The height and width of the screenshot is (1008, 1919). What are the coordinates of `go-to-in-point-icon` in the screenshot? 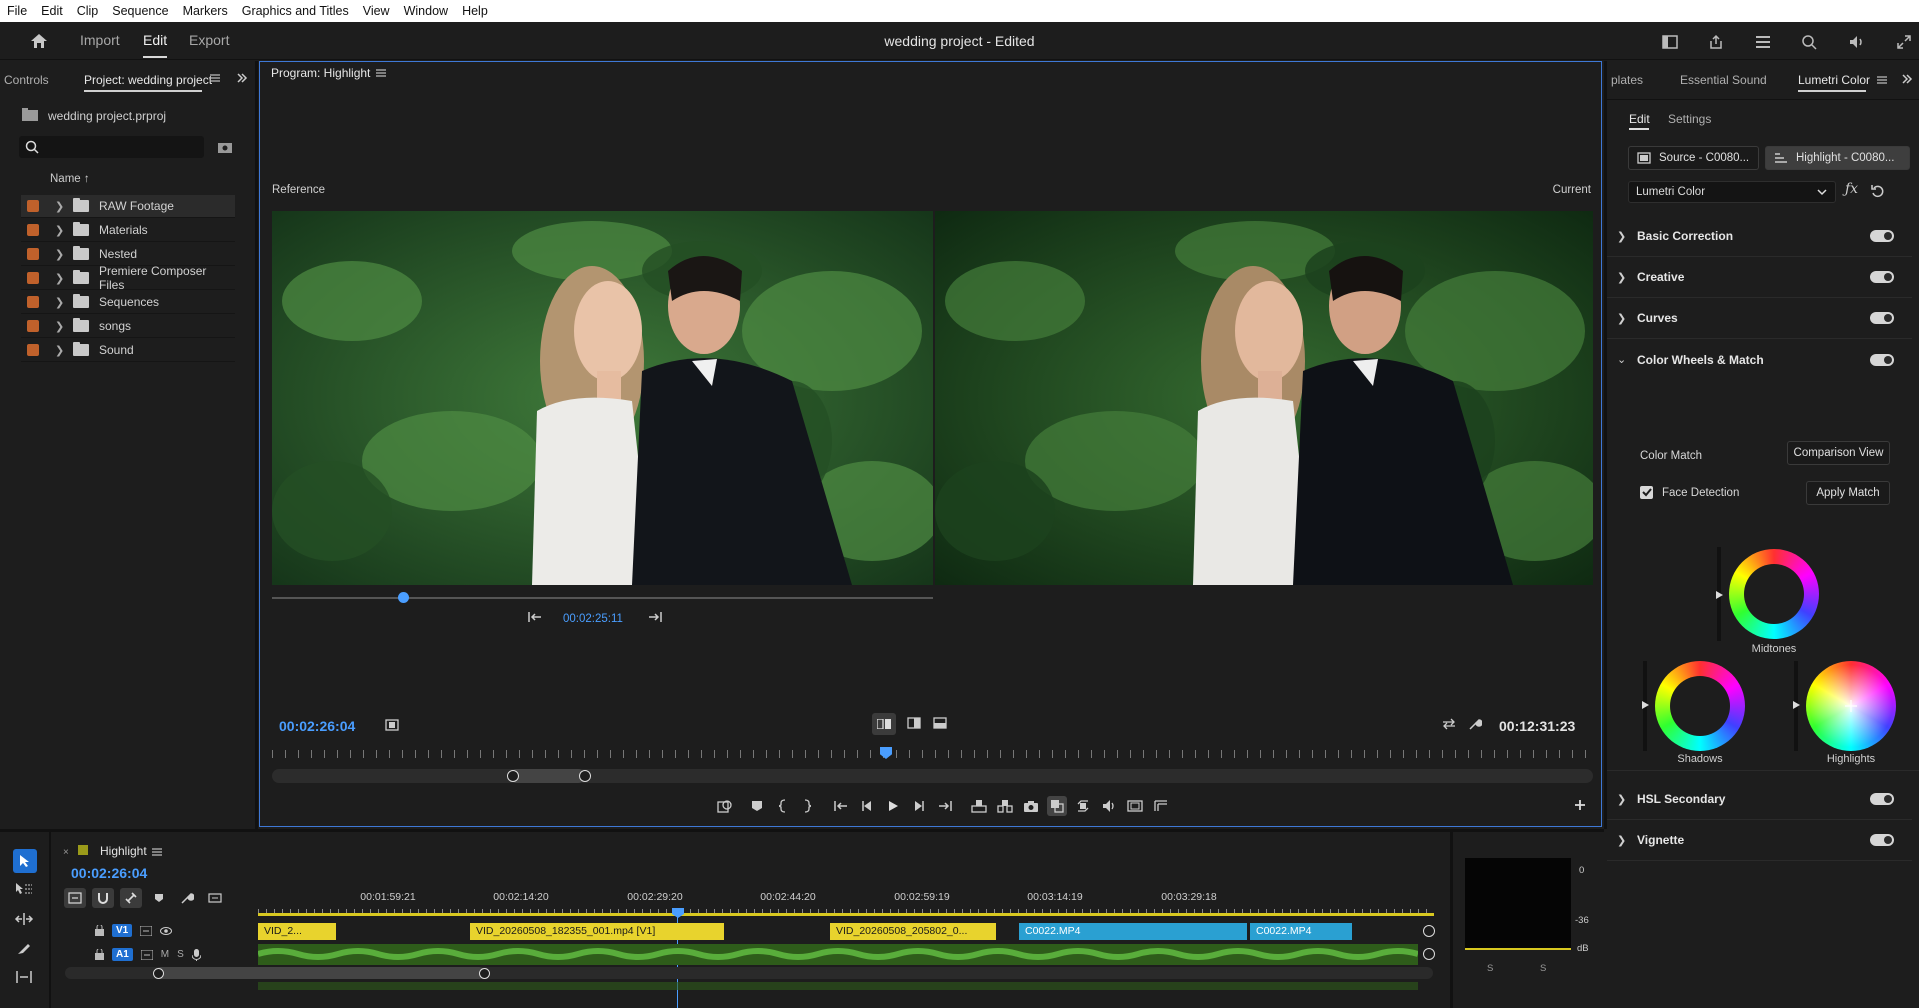 It's located at (841, 806).